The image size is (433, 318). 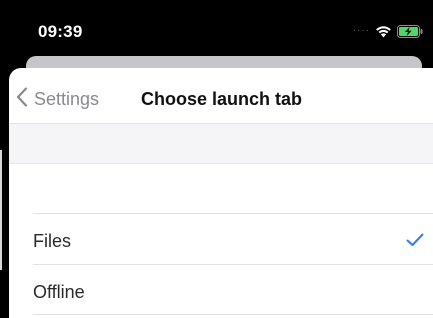 I want to click on back-button: Settings, so click(x=58, y=99).